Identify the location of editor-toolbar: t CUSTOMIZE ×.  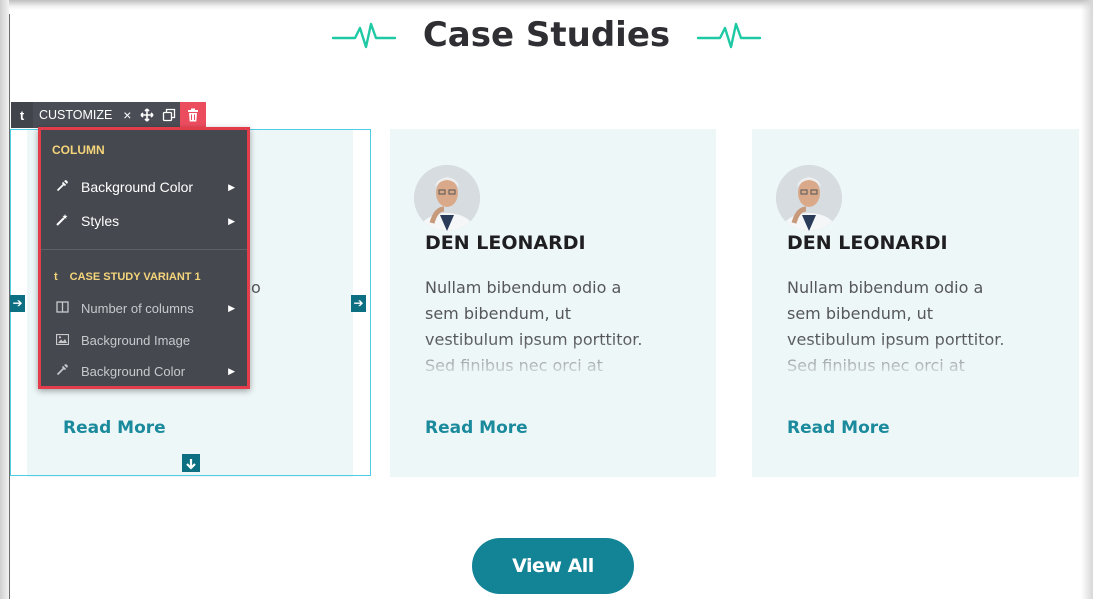
(109, 115).